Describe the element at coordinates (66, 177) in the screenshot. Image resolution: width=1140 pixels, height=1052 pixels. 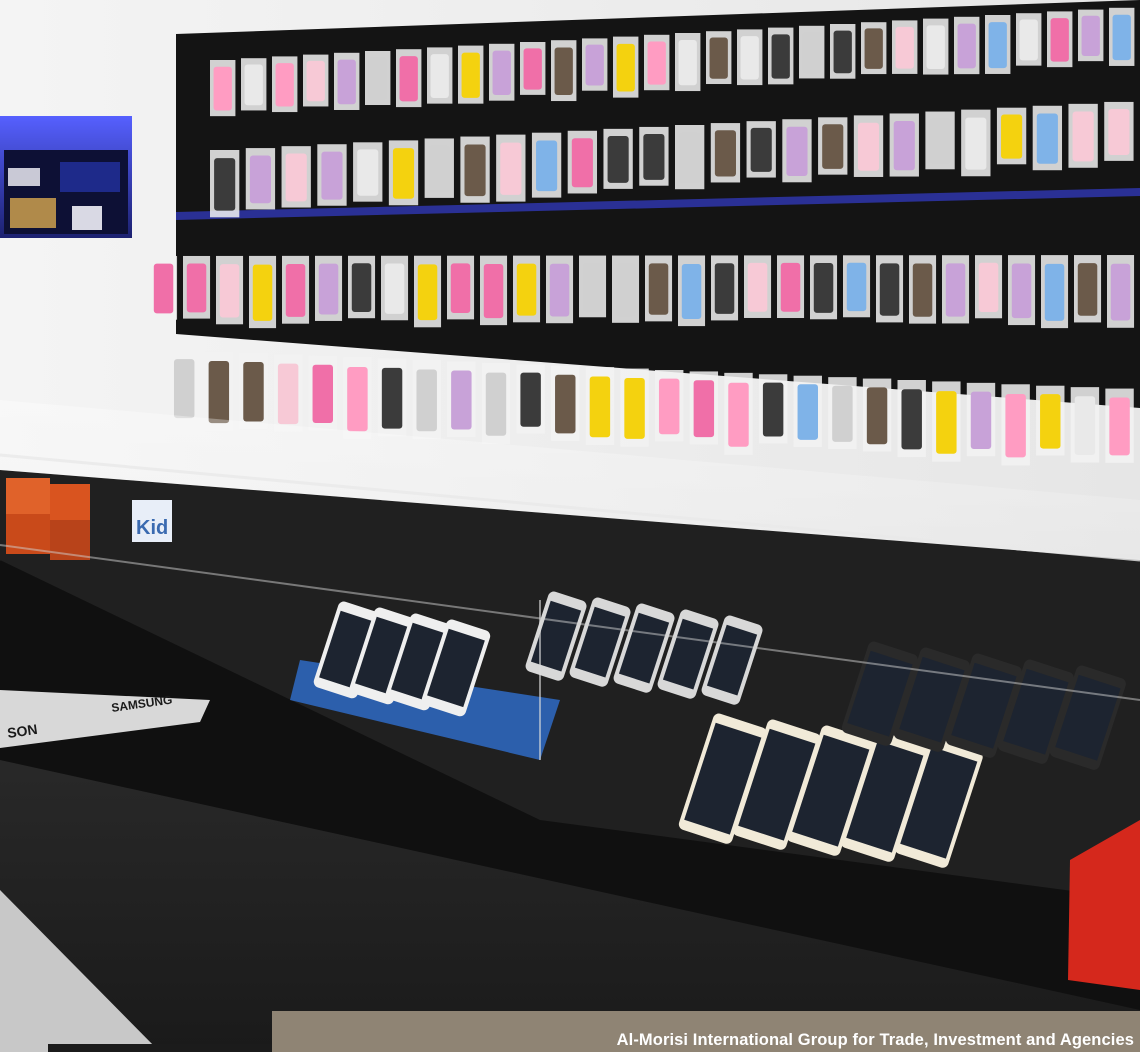
I see `wall-niche` at that location.